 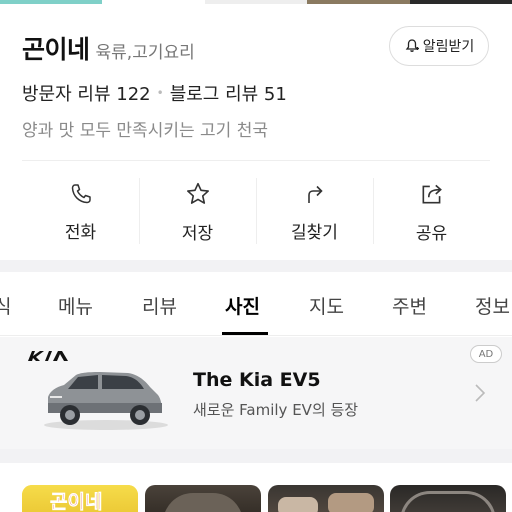 What do you see at coordinates (81, 193) in the screenshot?
I see `phone-icon` at bounding box center [81, 193].